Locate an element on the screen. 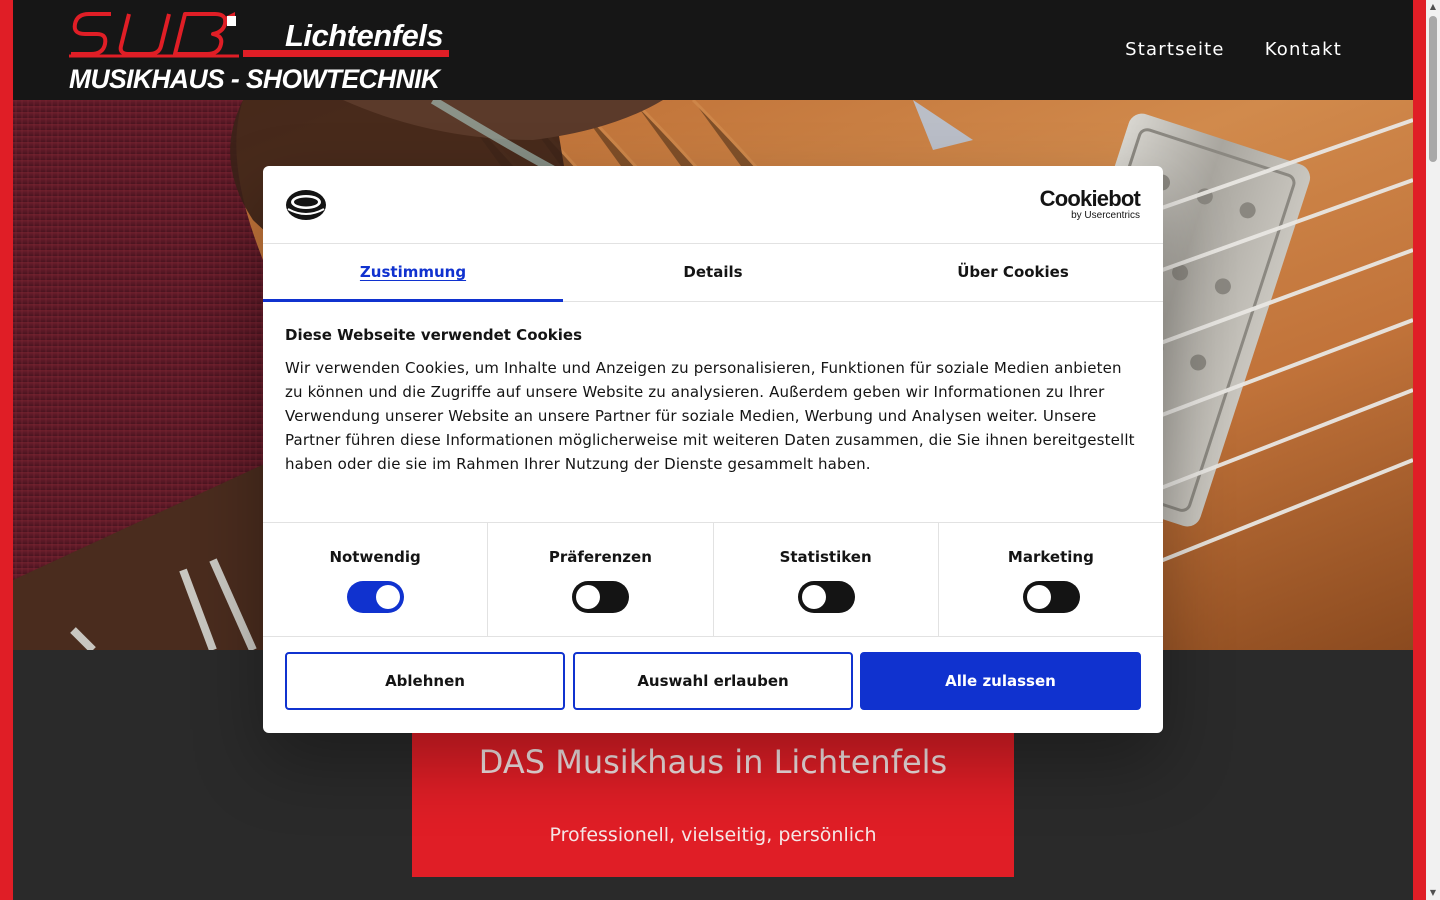  toggle-praeferenzen is located at coordinates (601, 597).